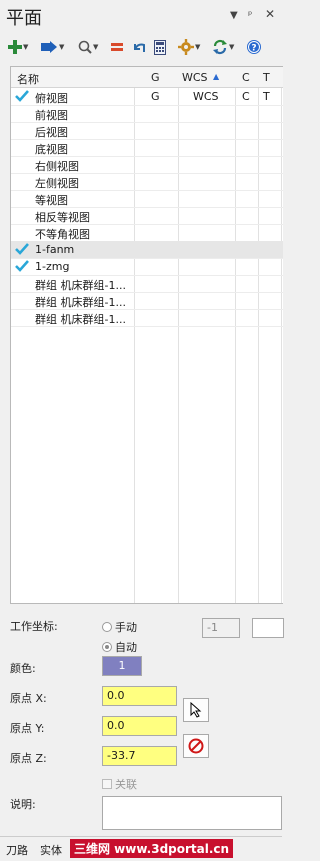 This screenshot has height=861, width=320. What do you see at coordinates (51, 200) in the screenshot?
I see `row-name: 等视图` at bounding box center [51, 200].